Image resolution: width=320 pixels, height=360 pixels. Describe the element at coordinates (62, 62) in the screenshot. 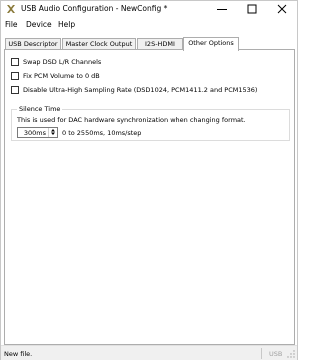

I see `swap-dsd-label: Swap DSD L/R Channels` at that location.